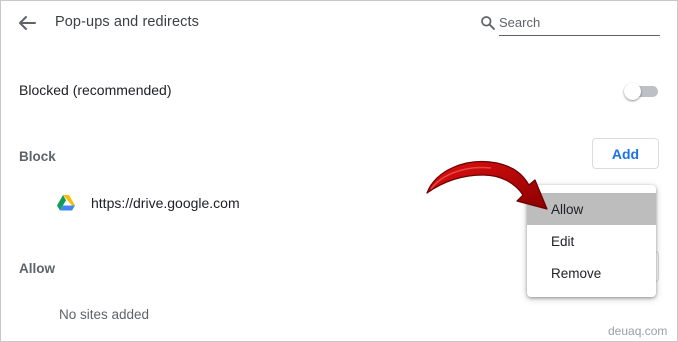 The image size is (678, 342). I want to click on page-title: Pop-ups and redirects, so click(127, 22).